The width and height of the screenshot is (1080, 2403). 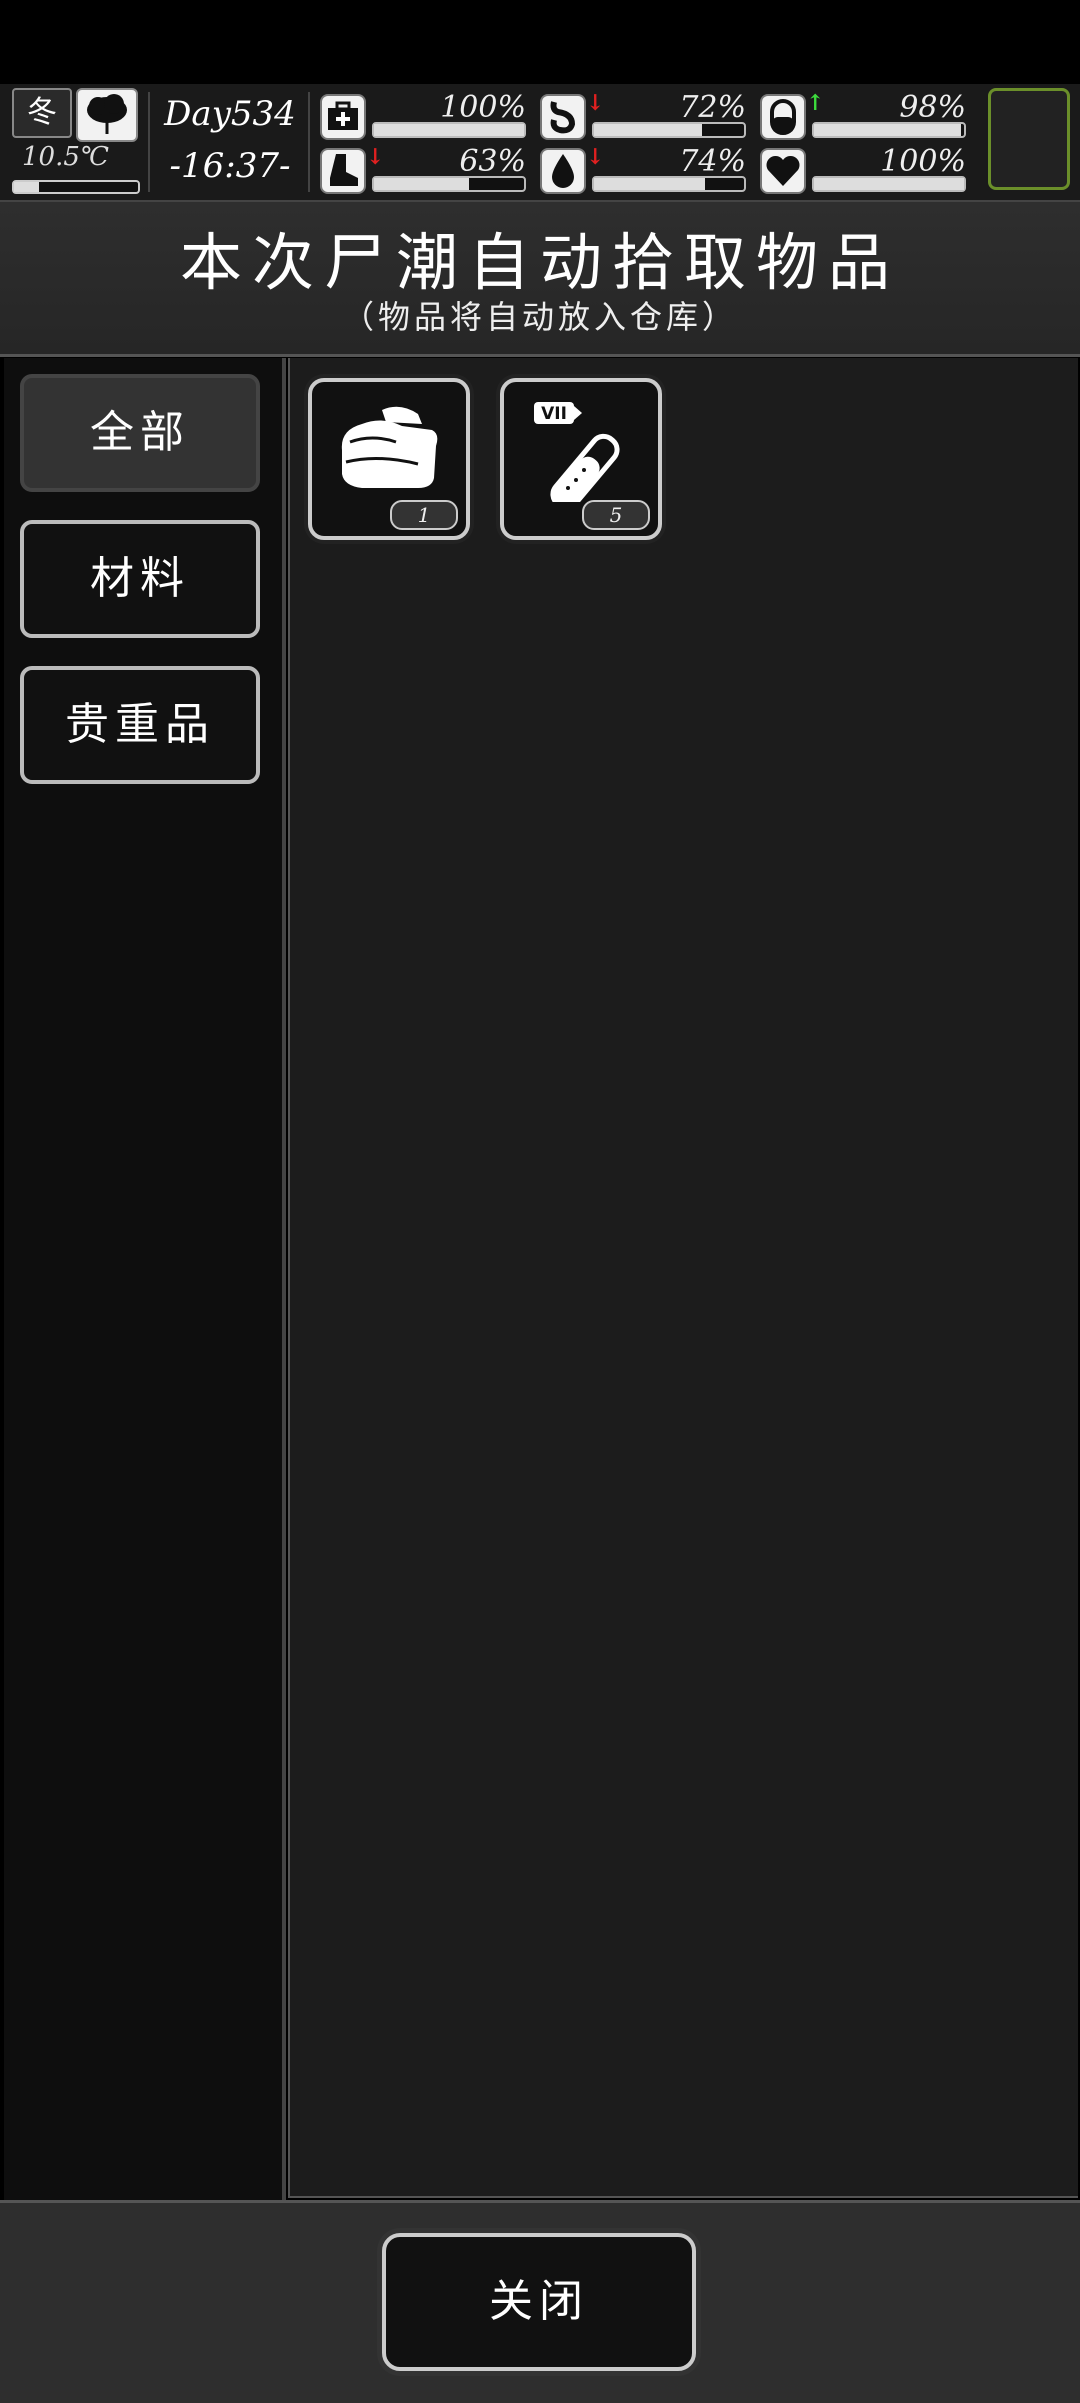 What do you see at coordinates (389, 447) in the screenshot?
I see `folded-cloth-icon` at bounding box center [389, 447].